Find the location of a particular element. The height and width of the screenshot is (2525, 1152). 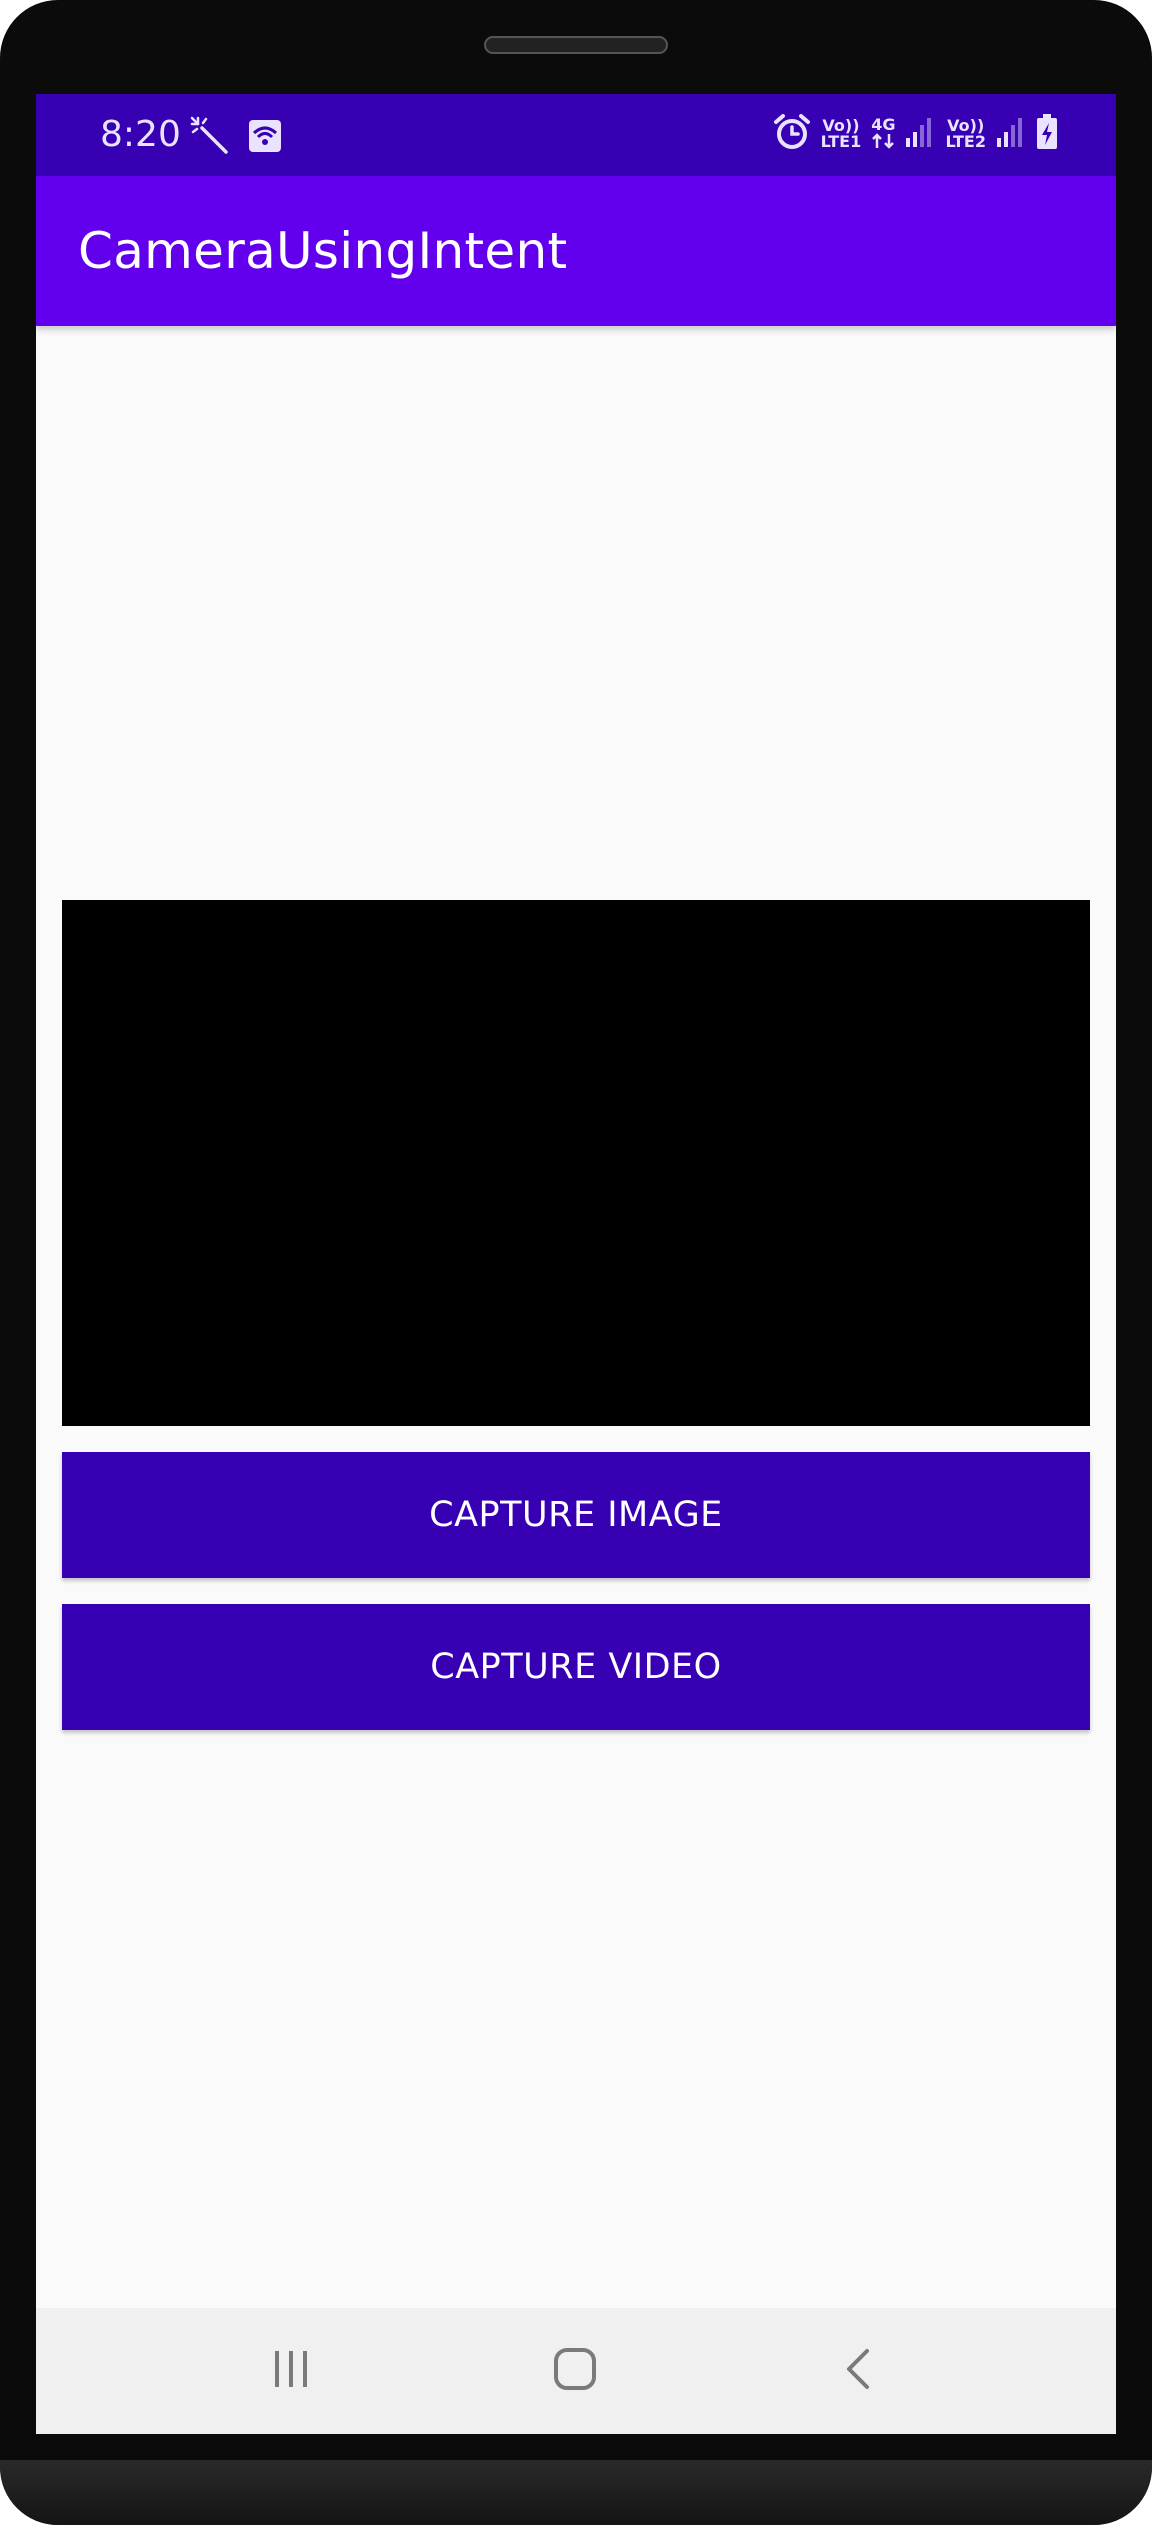

home-button is located at coordinates (575, 2371).